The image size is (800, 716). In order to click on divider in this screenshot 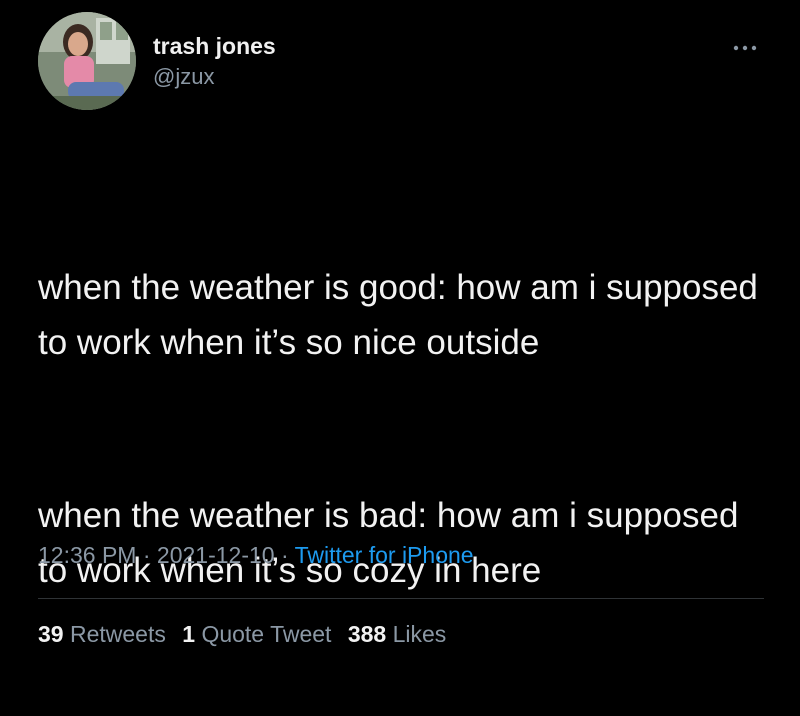, I will do `click(401, 598)`.